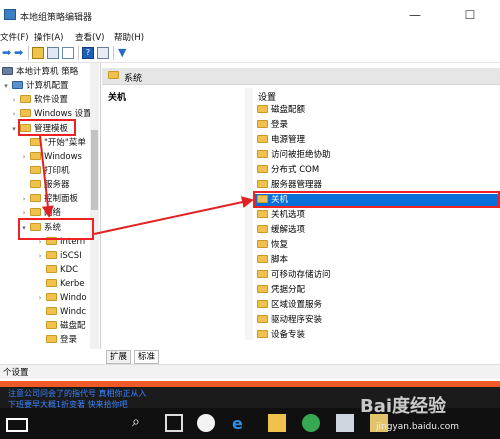 The image size is (500, 439). I want to click on watermark-logo: Bai度经验, so click(403, 406).